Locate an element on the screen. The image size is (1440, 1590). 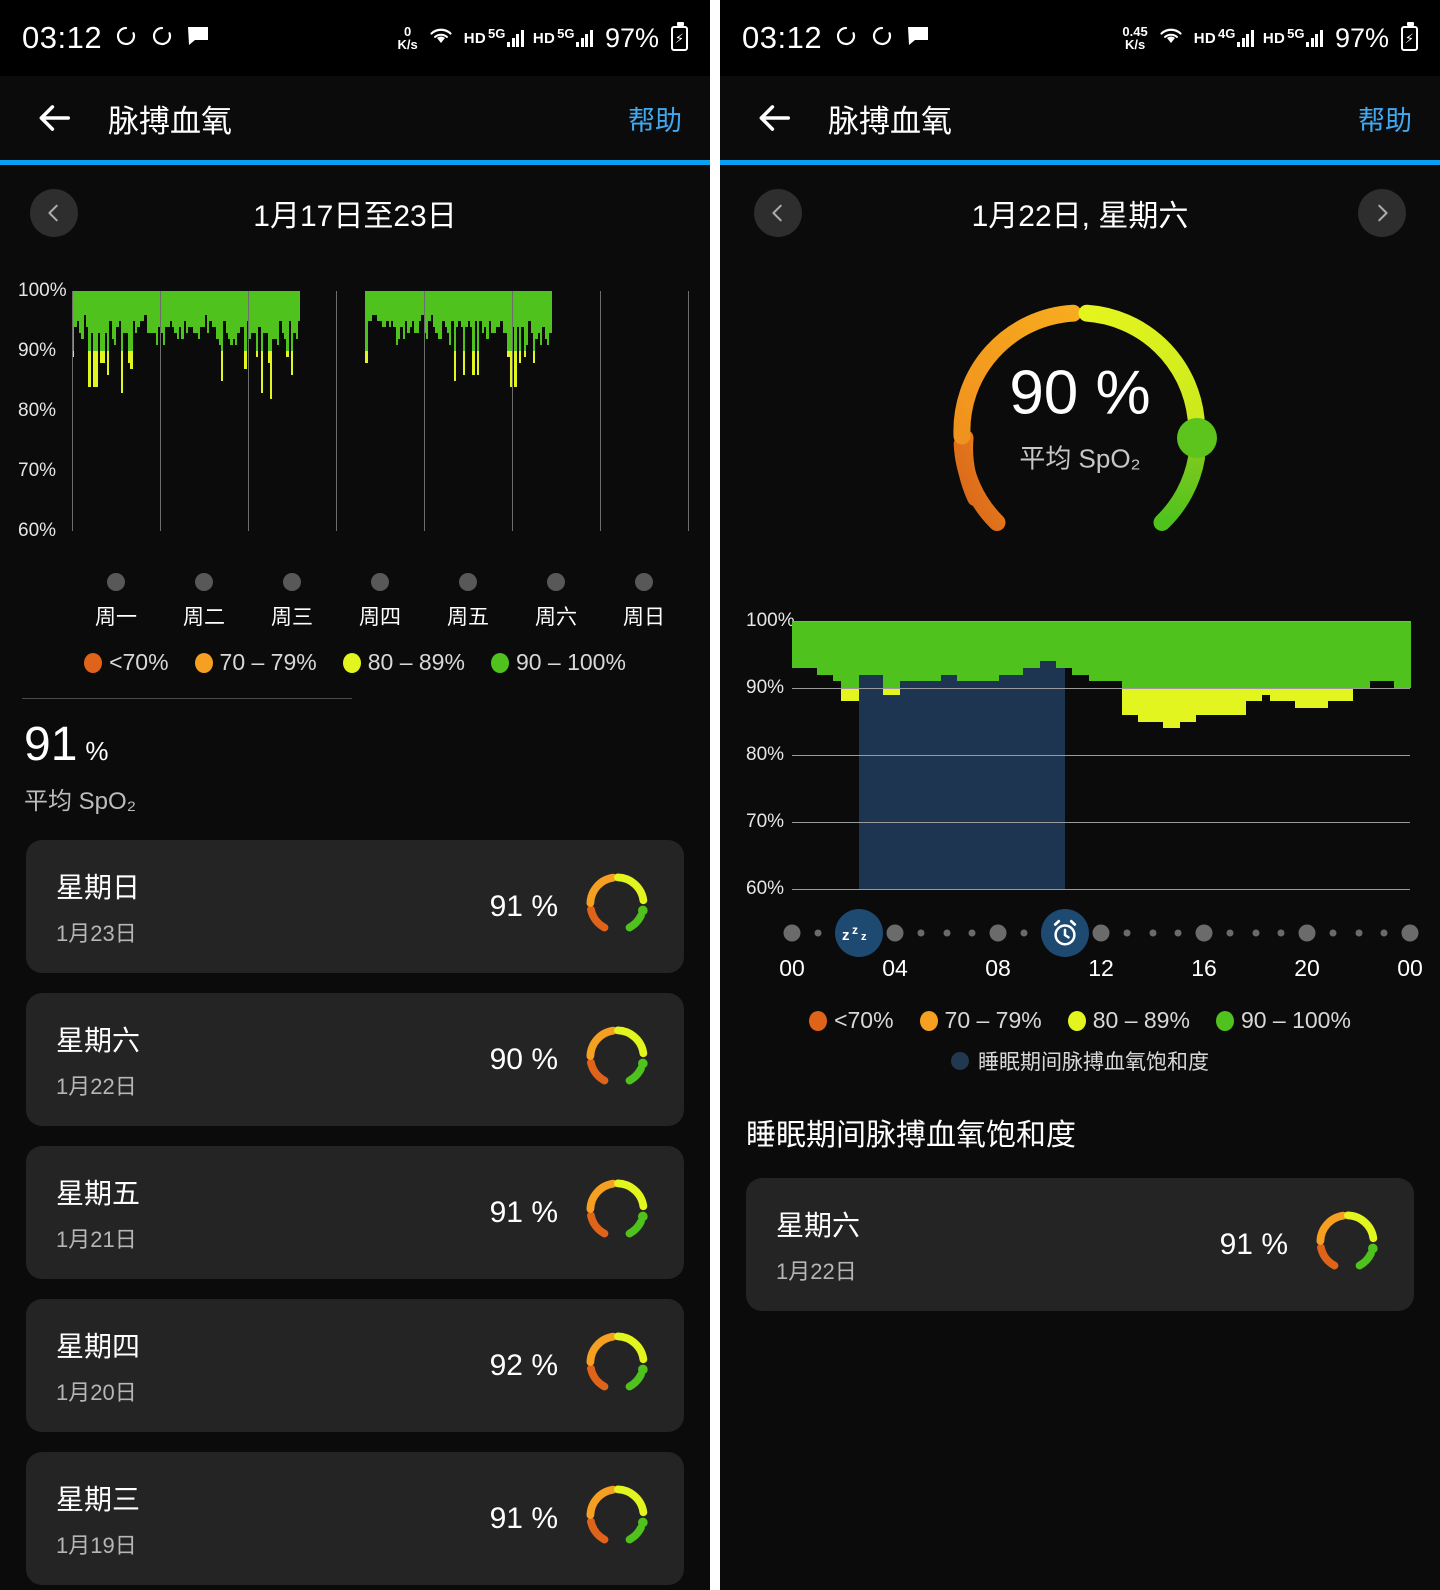
daily-plot-area is located at coordinates (1101, 755).